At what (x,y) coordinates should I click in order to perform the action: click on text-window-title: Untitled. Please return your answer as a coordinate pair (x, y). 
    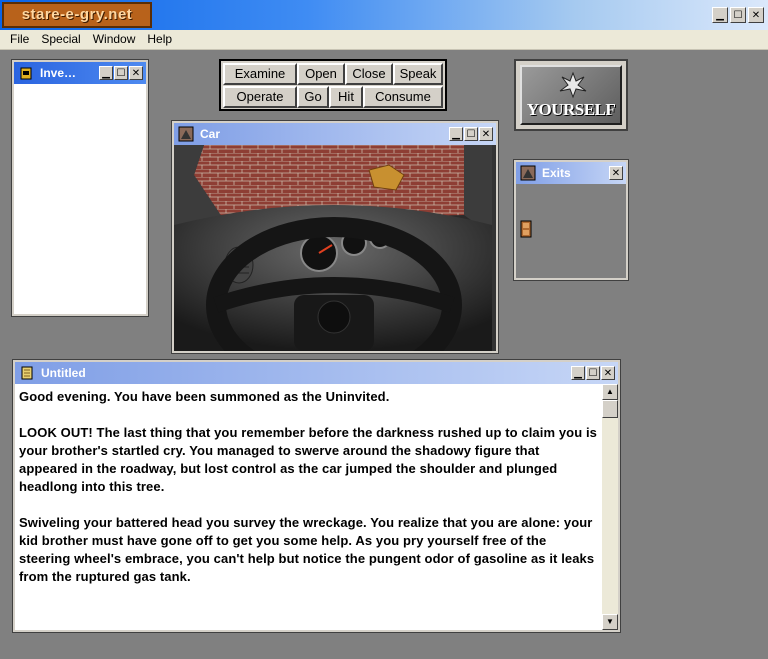
    Looking at the image, I should click on (63, 373).